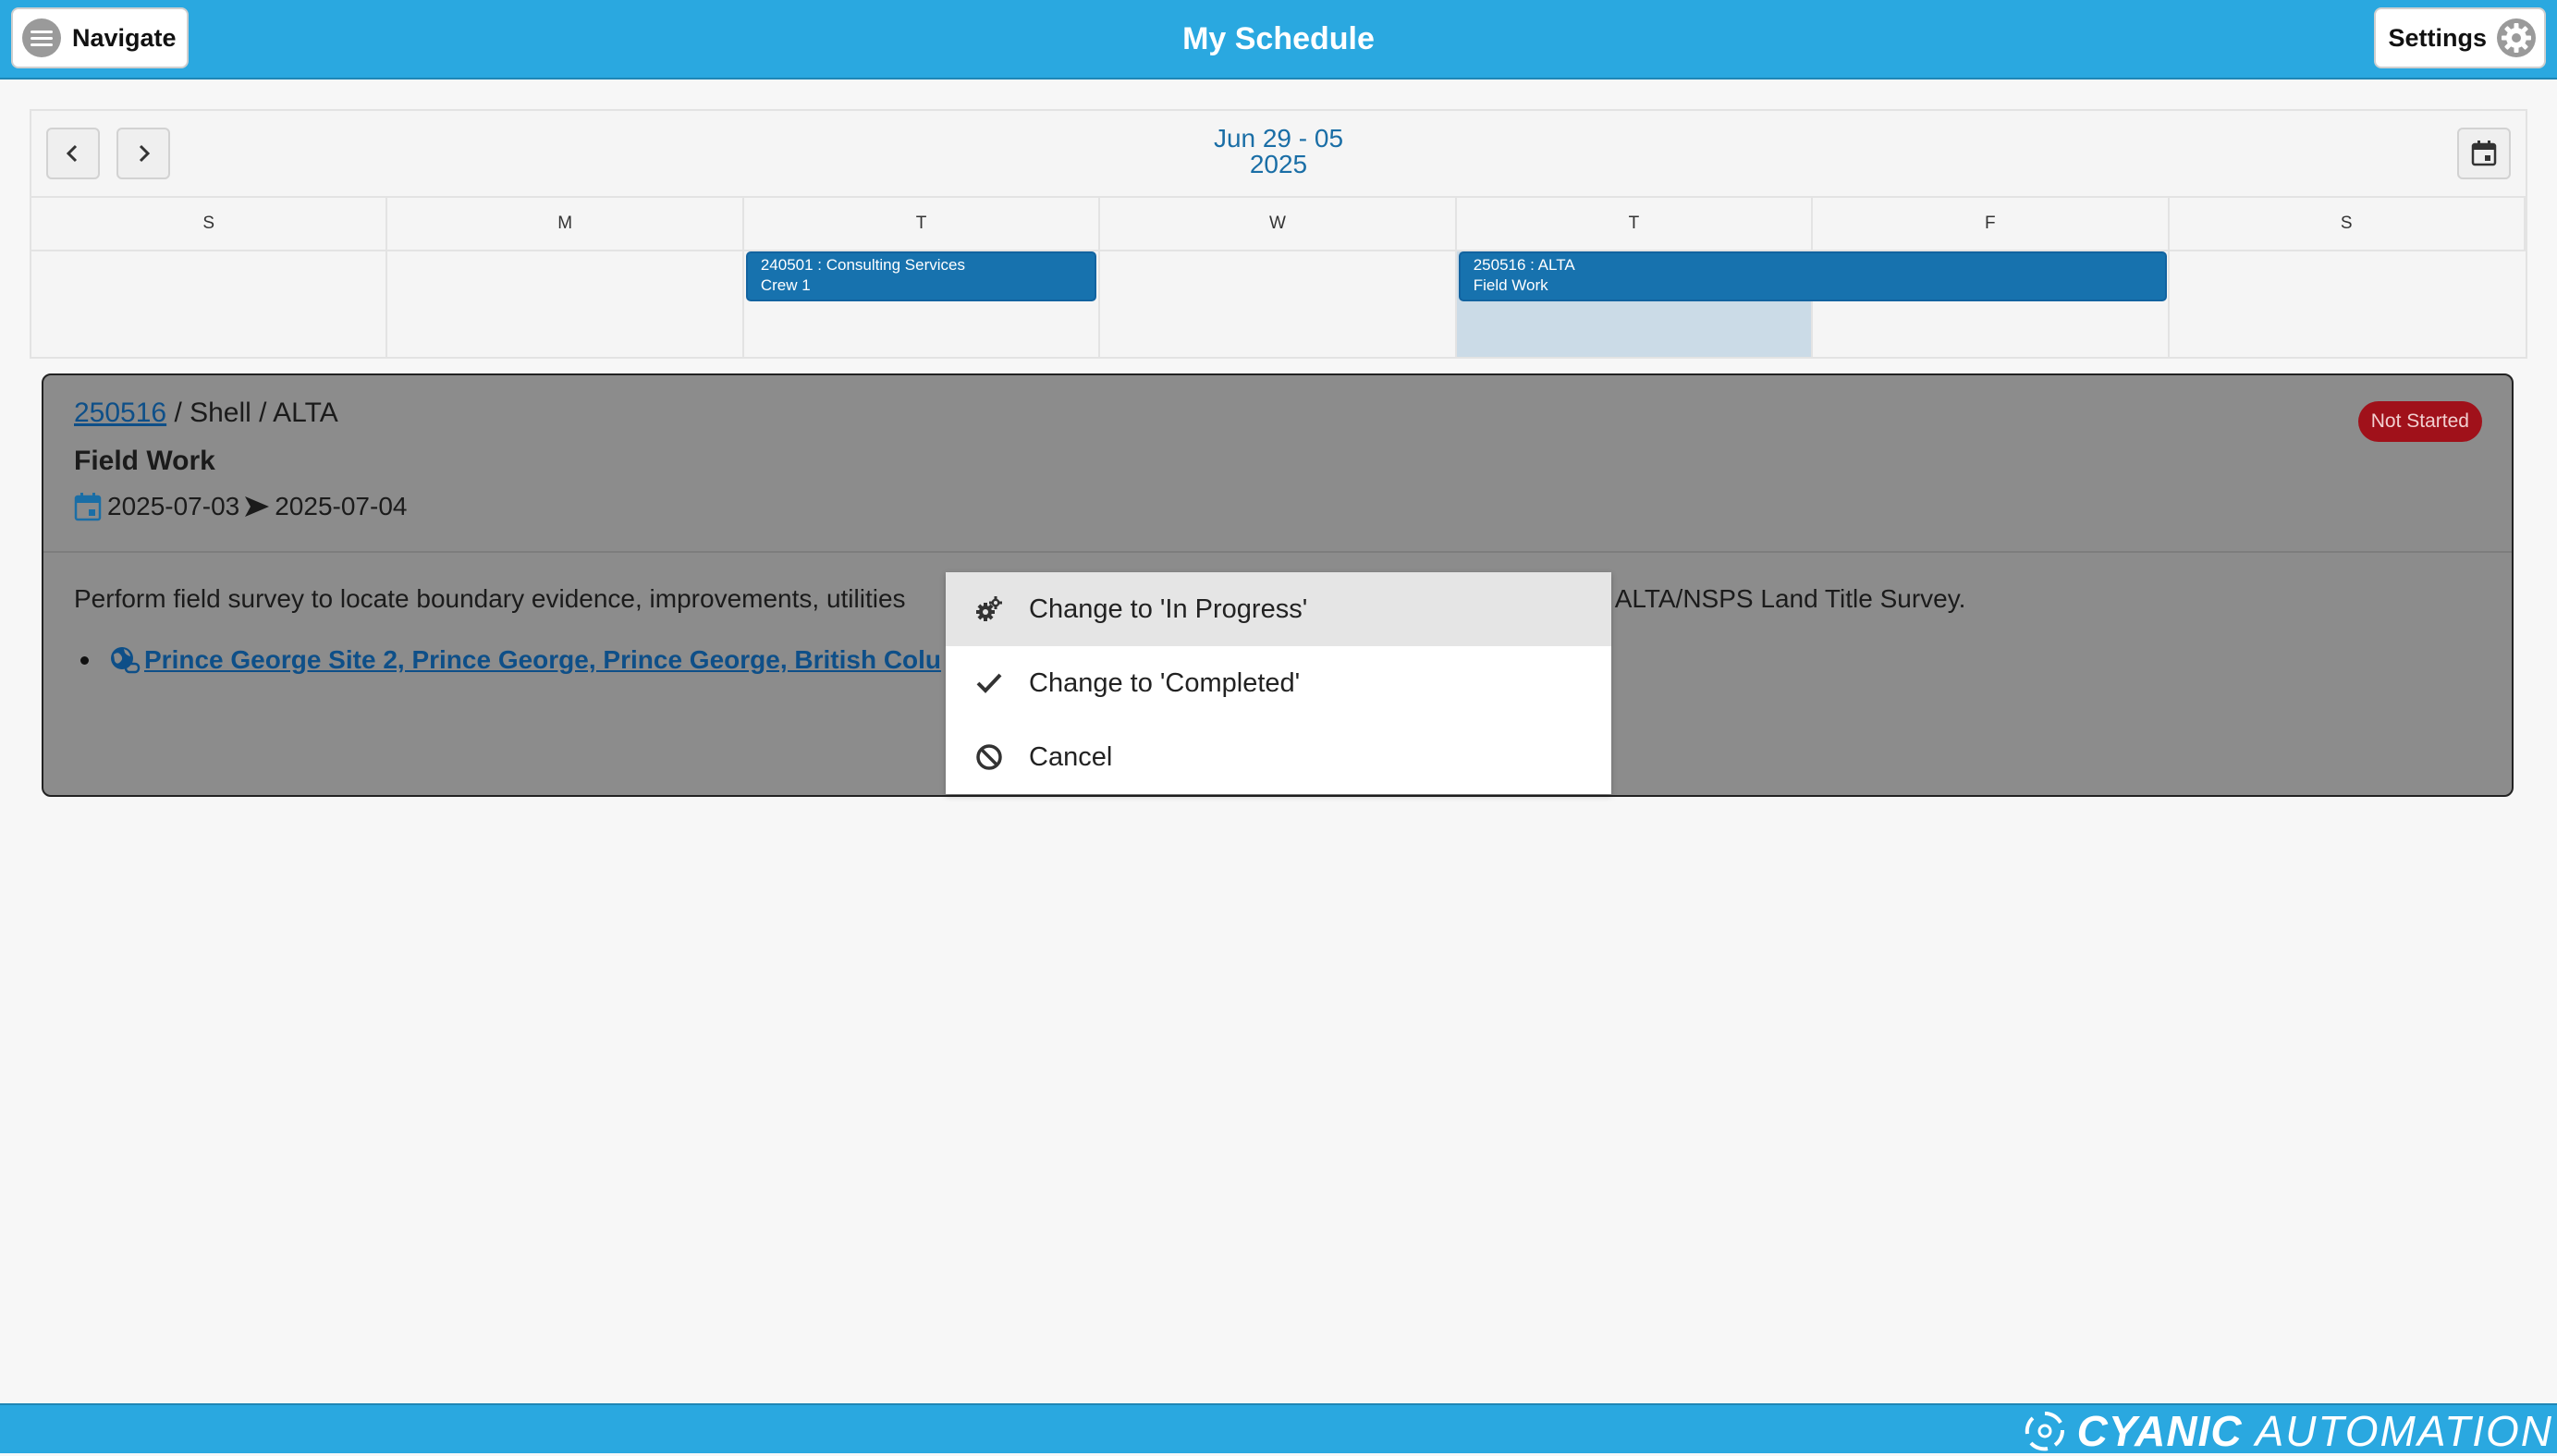 The height and width of the screenshot is (1456, 2557). I want to click on menu-icon, so click(42, 37).